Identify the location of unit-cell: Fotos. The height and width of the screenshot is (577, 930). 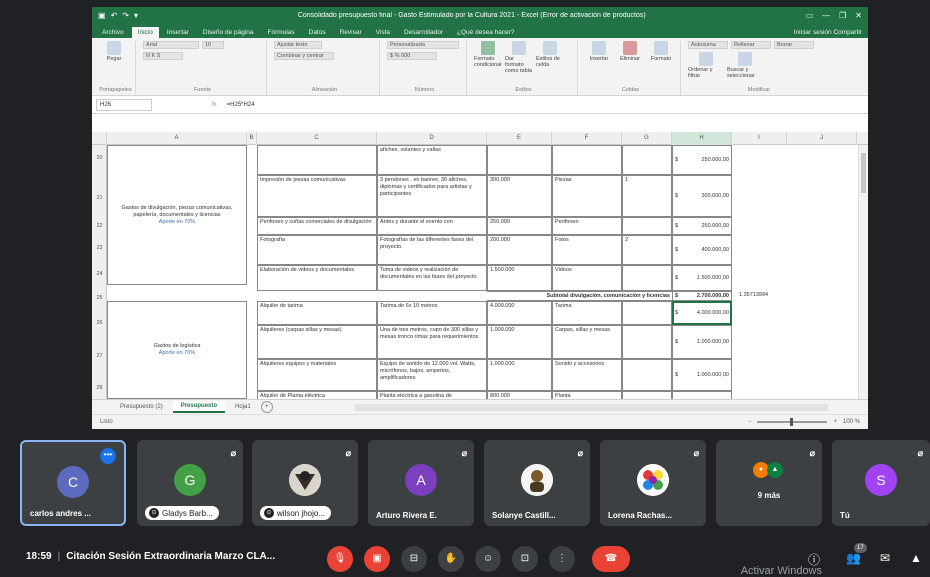
(587, 250).